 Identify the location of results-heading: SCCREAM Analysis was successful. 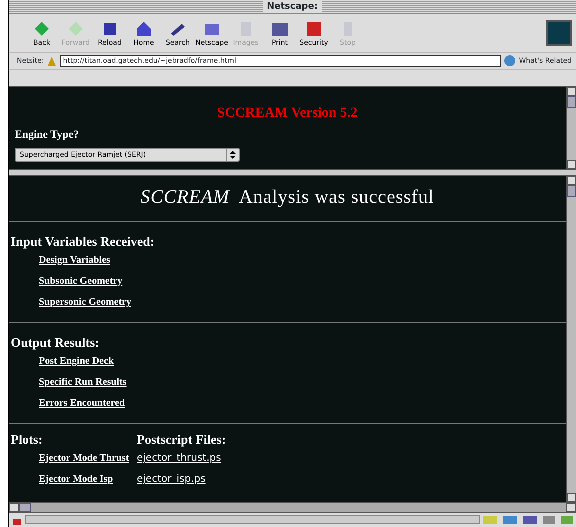
(287, 199).